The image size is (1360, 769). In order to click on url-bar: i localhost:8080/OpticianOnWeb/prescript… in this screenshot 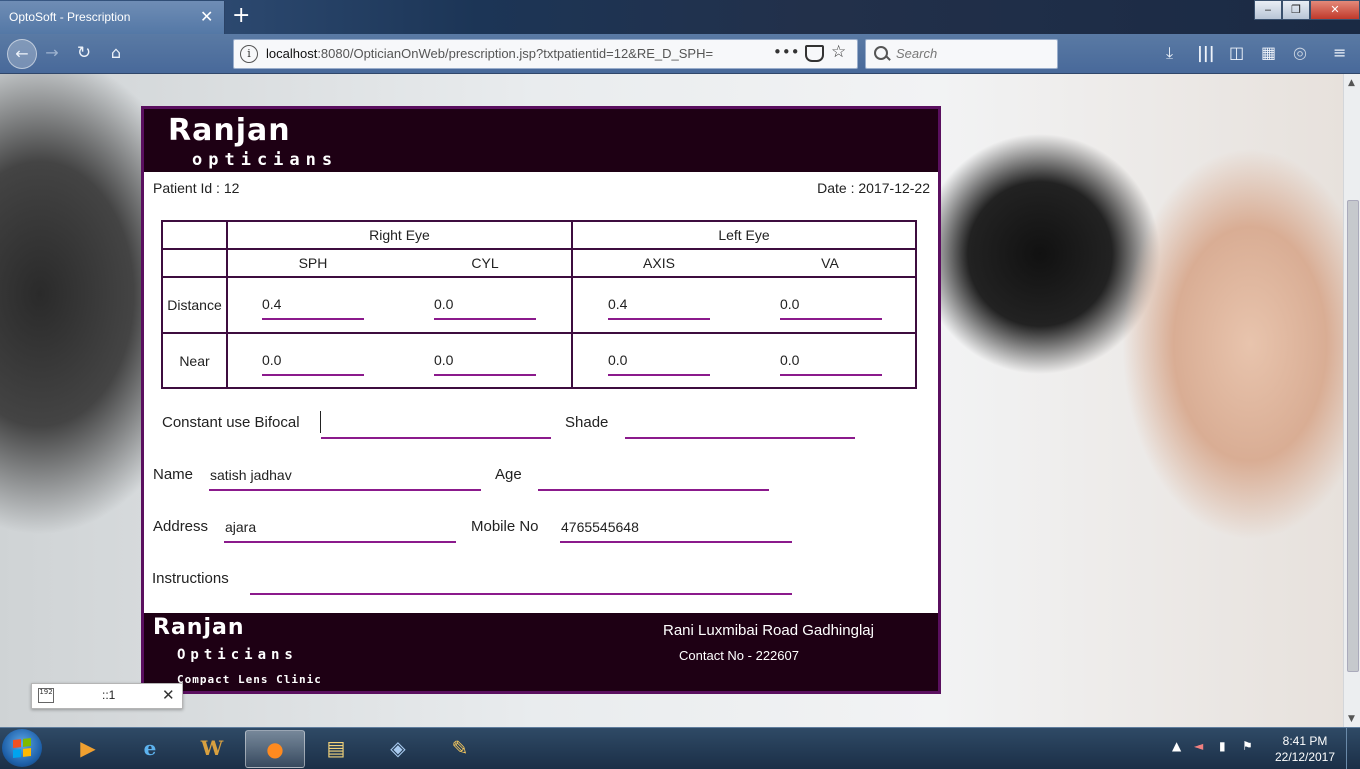, I will do `click(545, 54)`.